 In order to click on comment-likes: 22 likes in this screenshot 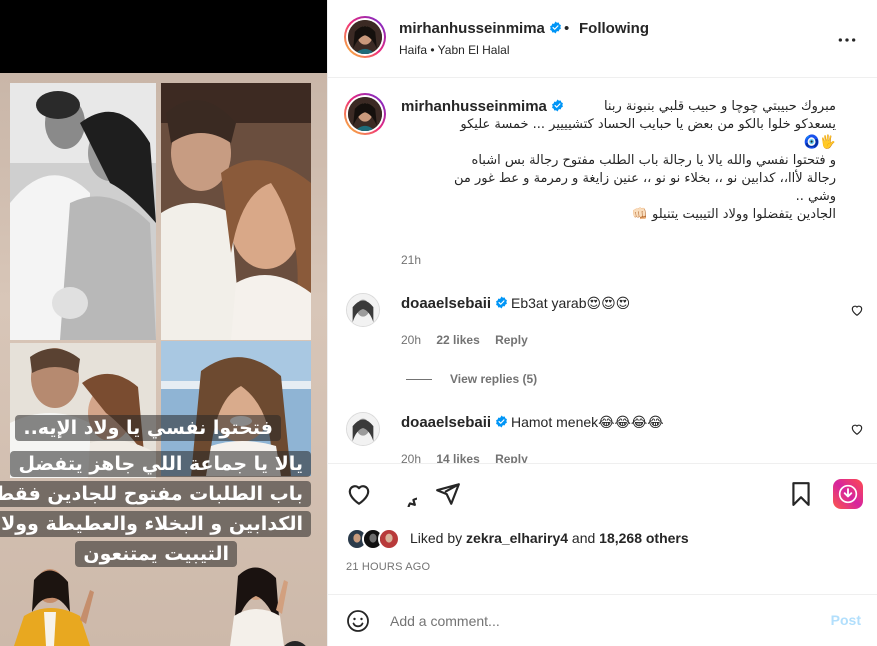, I will do `click(457, 340)`.